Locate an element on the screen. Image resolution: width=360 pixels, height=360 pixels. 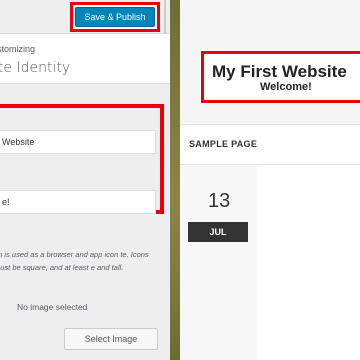
site-branding-highlight: My First Website Welcome! is located at coordinates (280, 77).